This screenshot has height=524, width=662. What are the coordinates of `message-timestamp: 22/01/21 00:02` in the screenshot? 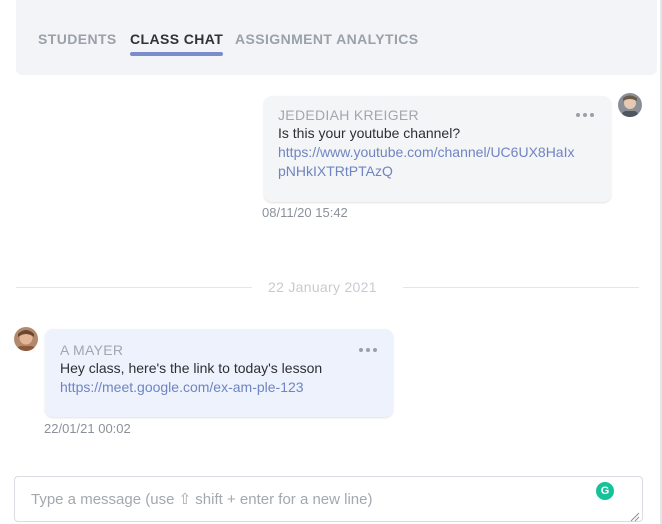 It's located at (87, 428).